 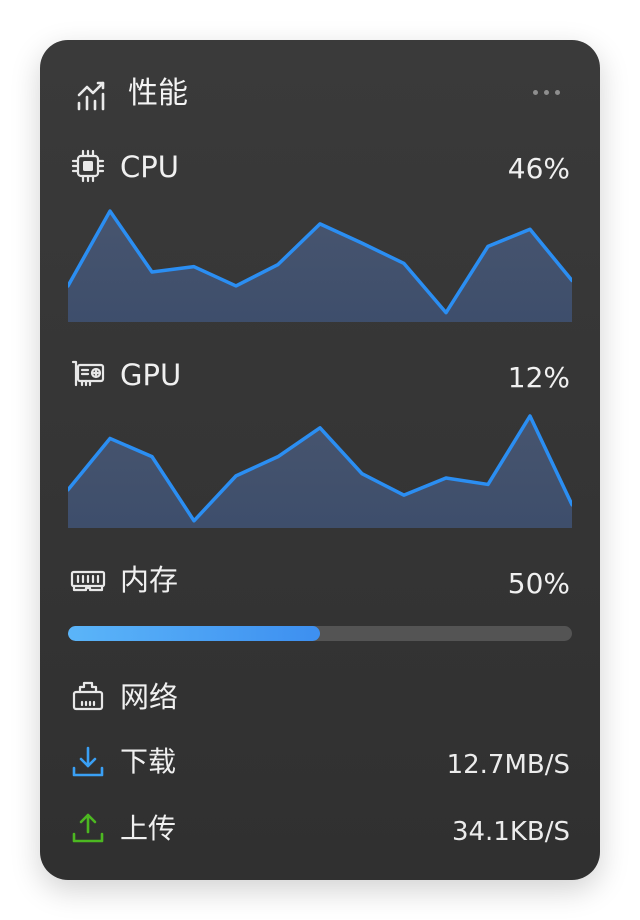 I want to click on memory-ram-icon, so click(x=88, y=580).